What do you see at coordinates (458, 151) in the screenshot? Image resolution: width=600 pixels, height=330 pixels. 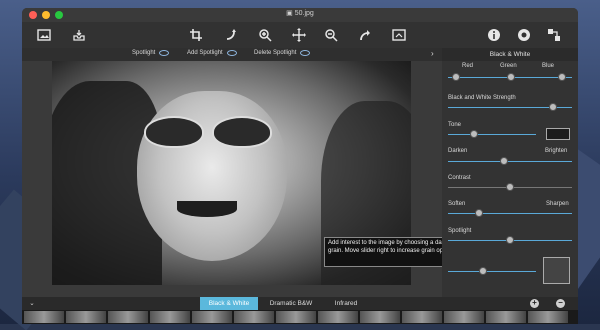 I see `darken-label: Darken` at bounding box center [458, 151].